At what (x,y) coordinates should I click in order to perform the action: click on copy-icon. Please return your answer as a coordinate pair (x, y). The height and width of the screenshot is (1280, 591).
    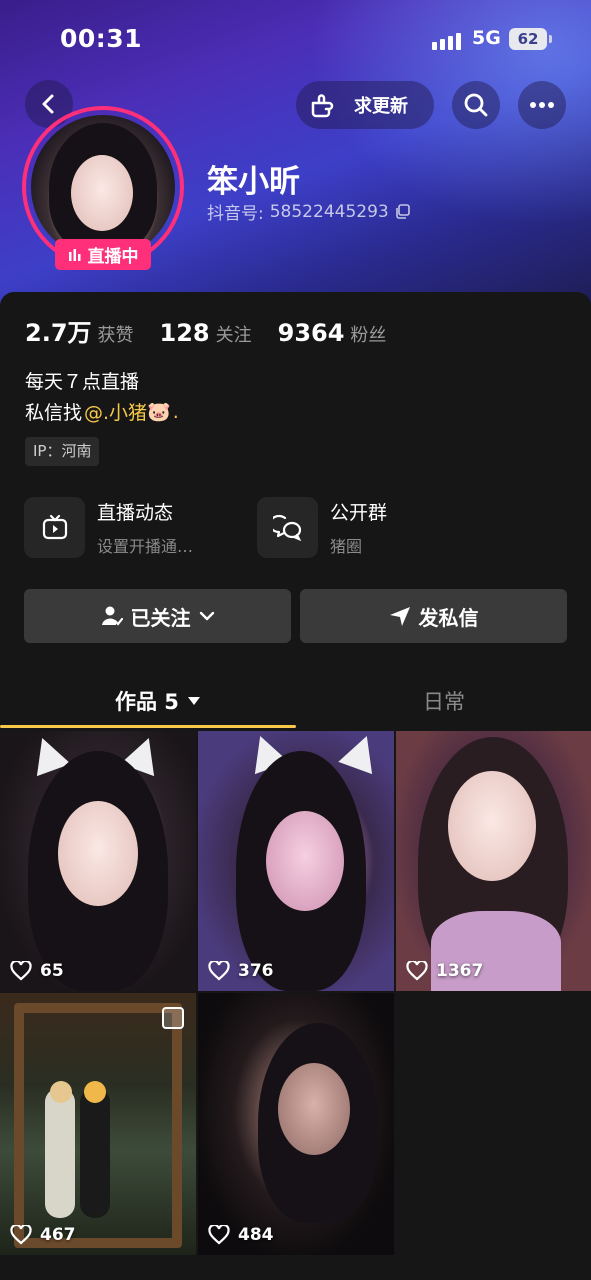
    Looking at the image, I should click on (402, 211).